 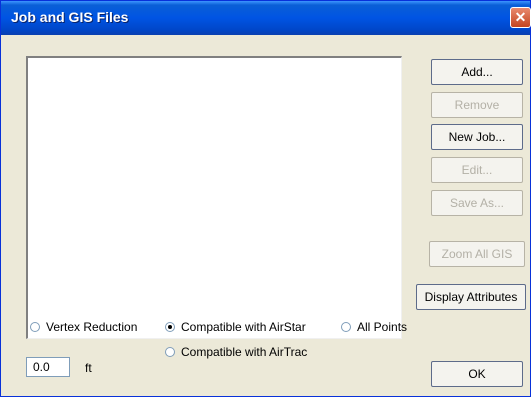 I want to click on radio-compatible-airtrac: Compatible with AirTrac, so click(x=236, y=352).